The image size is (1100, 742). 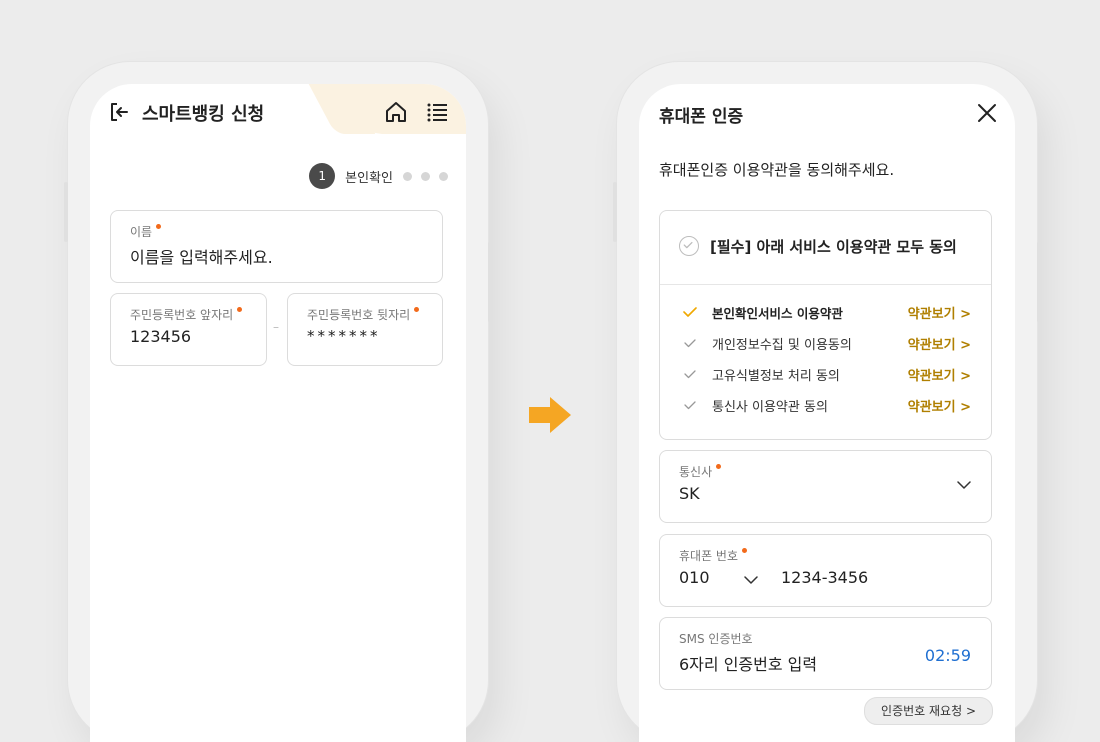 I want to click on term-label: 통신사 이용약관 동의, so click(x=770, y=407).